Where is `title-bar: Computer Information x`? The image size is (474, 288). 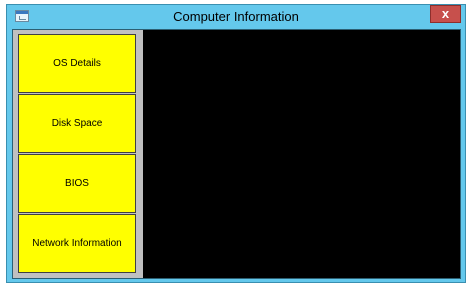 title-bar: Computer Information x is located at coordinates (236, 17).